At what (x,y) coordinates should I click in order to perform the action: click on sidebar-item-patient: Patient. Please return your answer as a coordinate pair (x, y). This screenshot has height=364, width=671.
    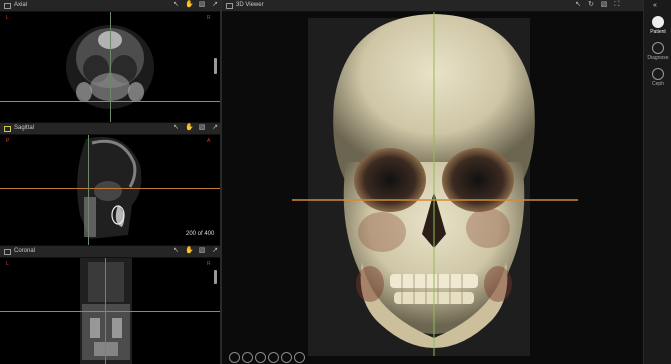
    Looking at the image, I should click on (657, 25).